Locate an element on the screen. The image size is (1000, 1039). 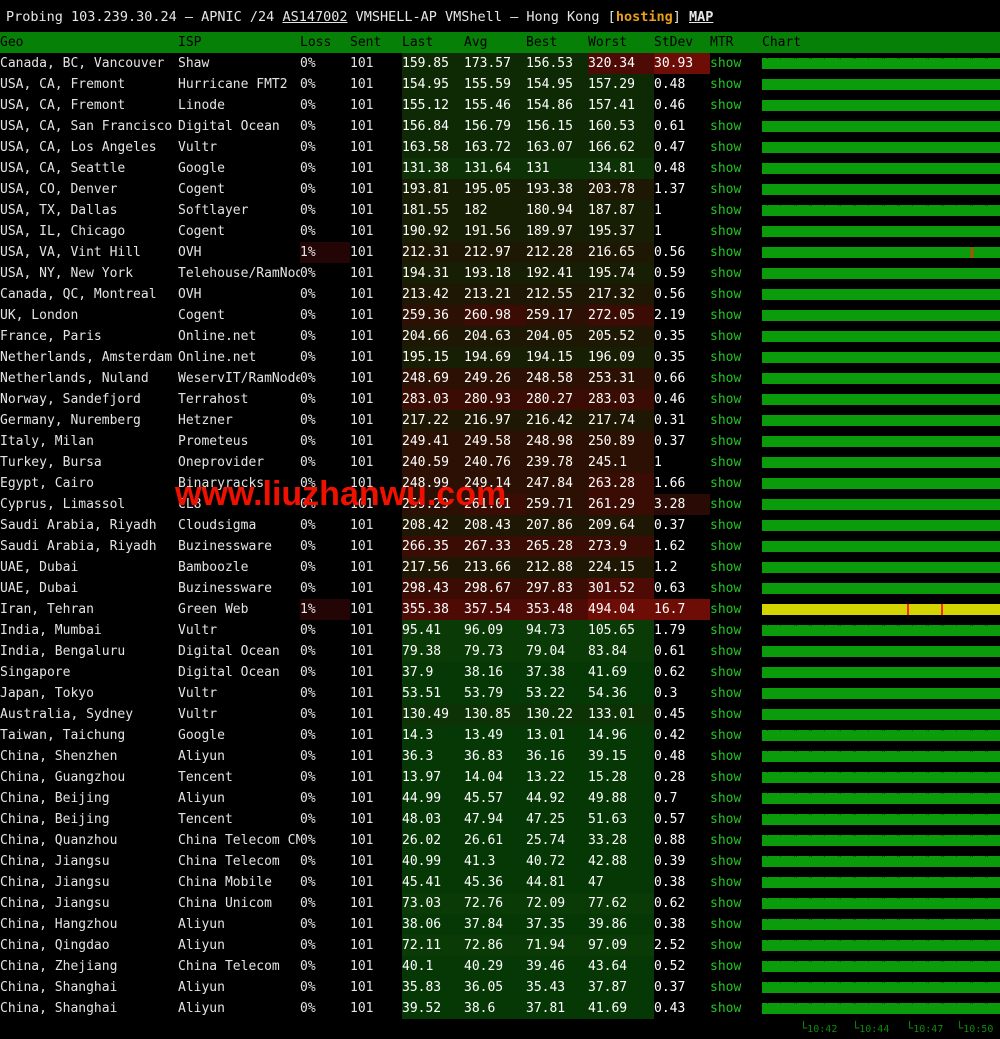
column-header-isp: ISP is located at coordinates (239, 42).